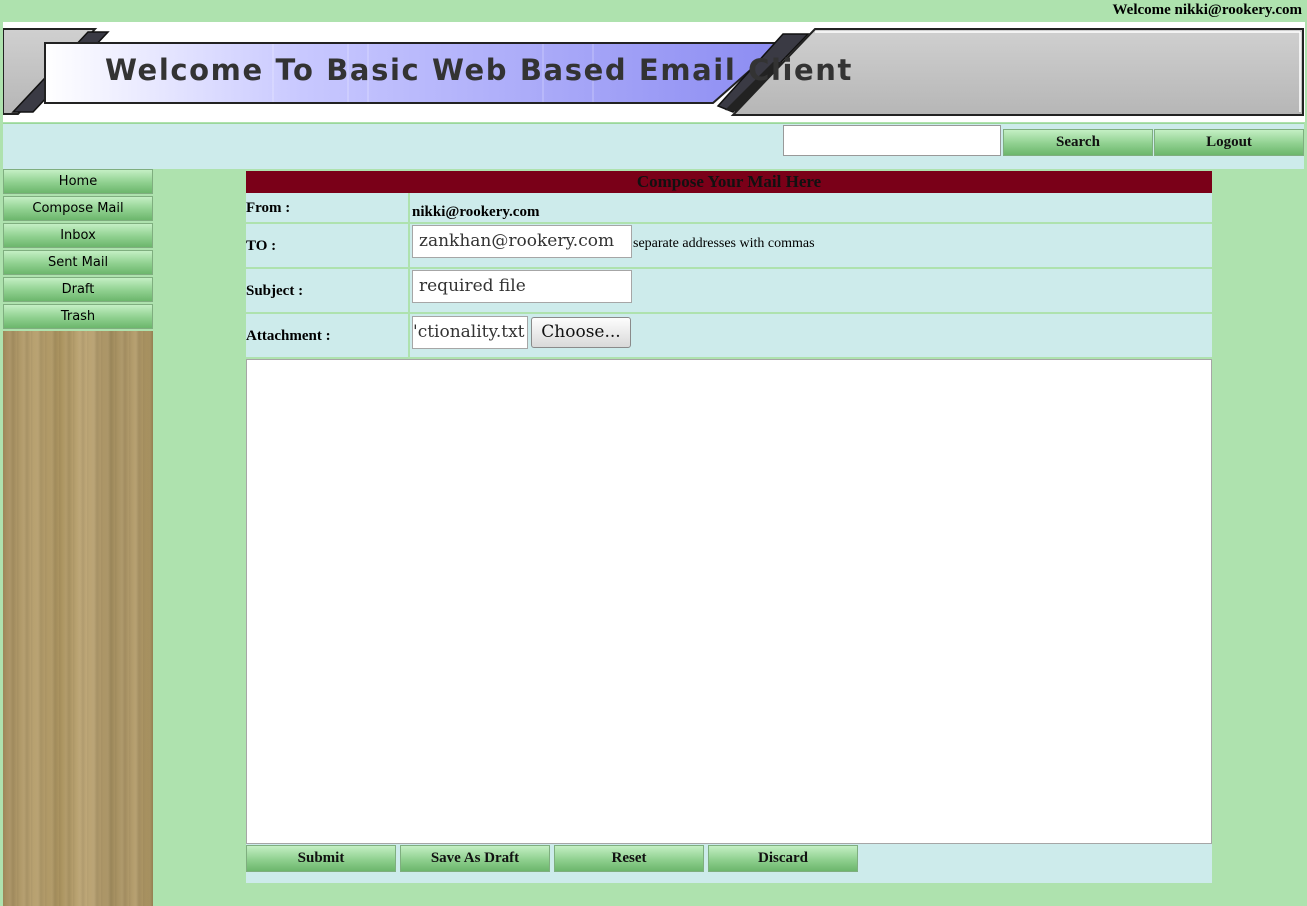 This screenshot has height=906, width=1307. I want to click on to-label: TO :, so click(261, 246).